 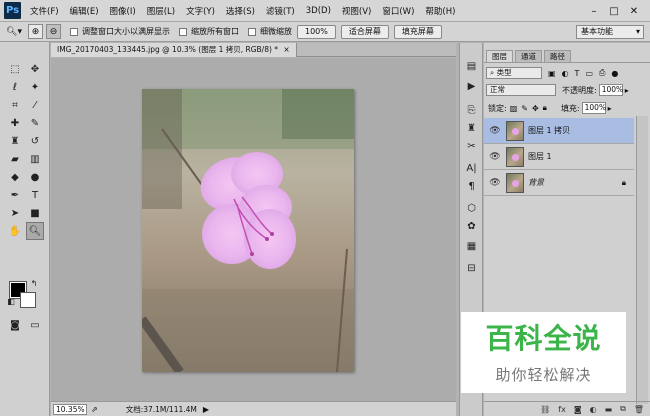 I want to click on grid-panel-icon: ▦, so click(x=471, y=246).